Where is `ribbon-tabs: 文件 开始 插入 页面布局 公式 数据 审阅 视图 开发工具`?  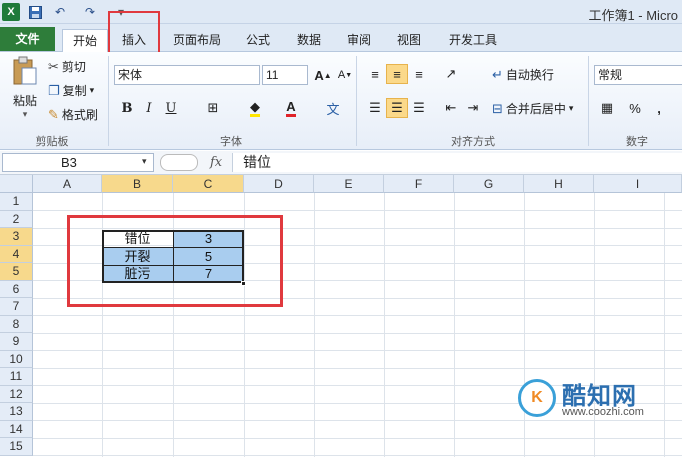
ribbon-tabs: 文件 开始 插入 页面布局 公式 数据 审阅 视图 开发工具 is located at coordinates (341, 38).